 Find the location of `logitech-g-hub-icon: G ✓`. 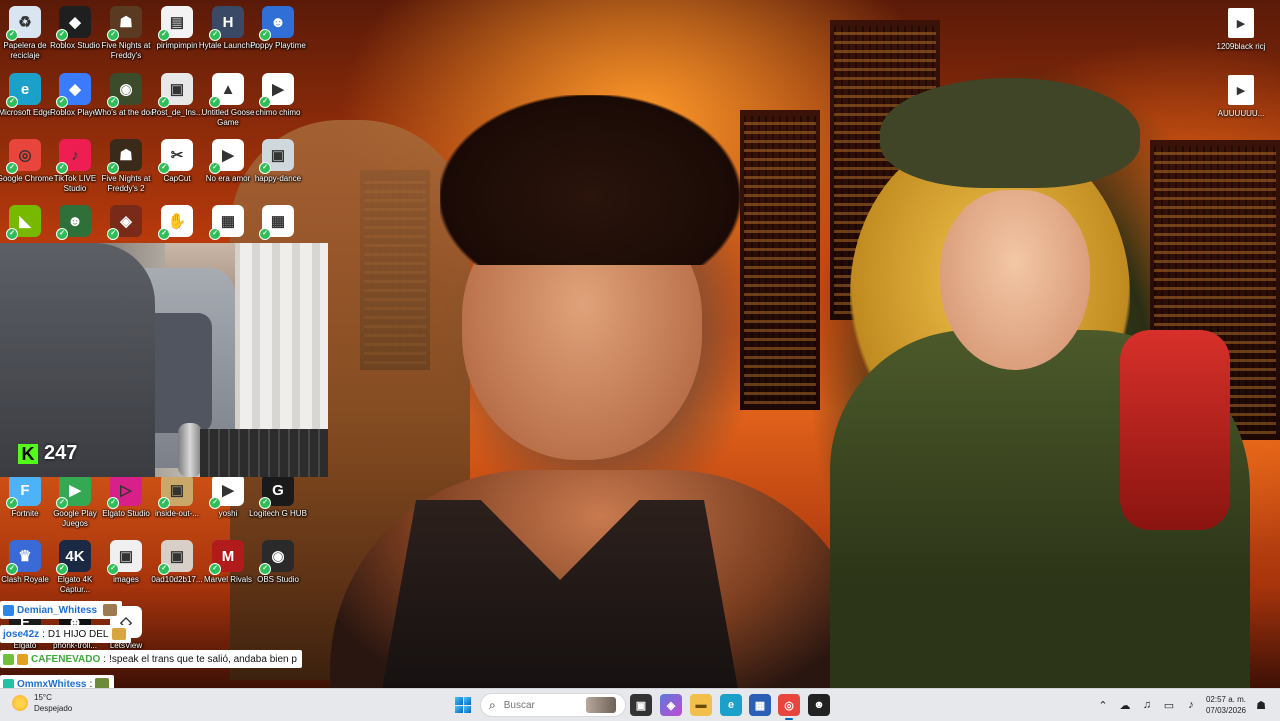

logitech-g-hub-icon: G ✓ is located at coordinates (276, 491).